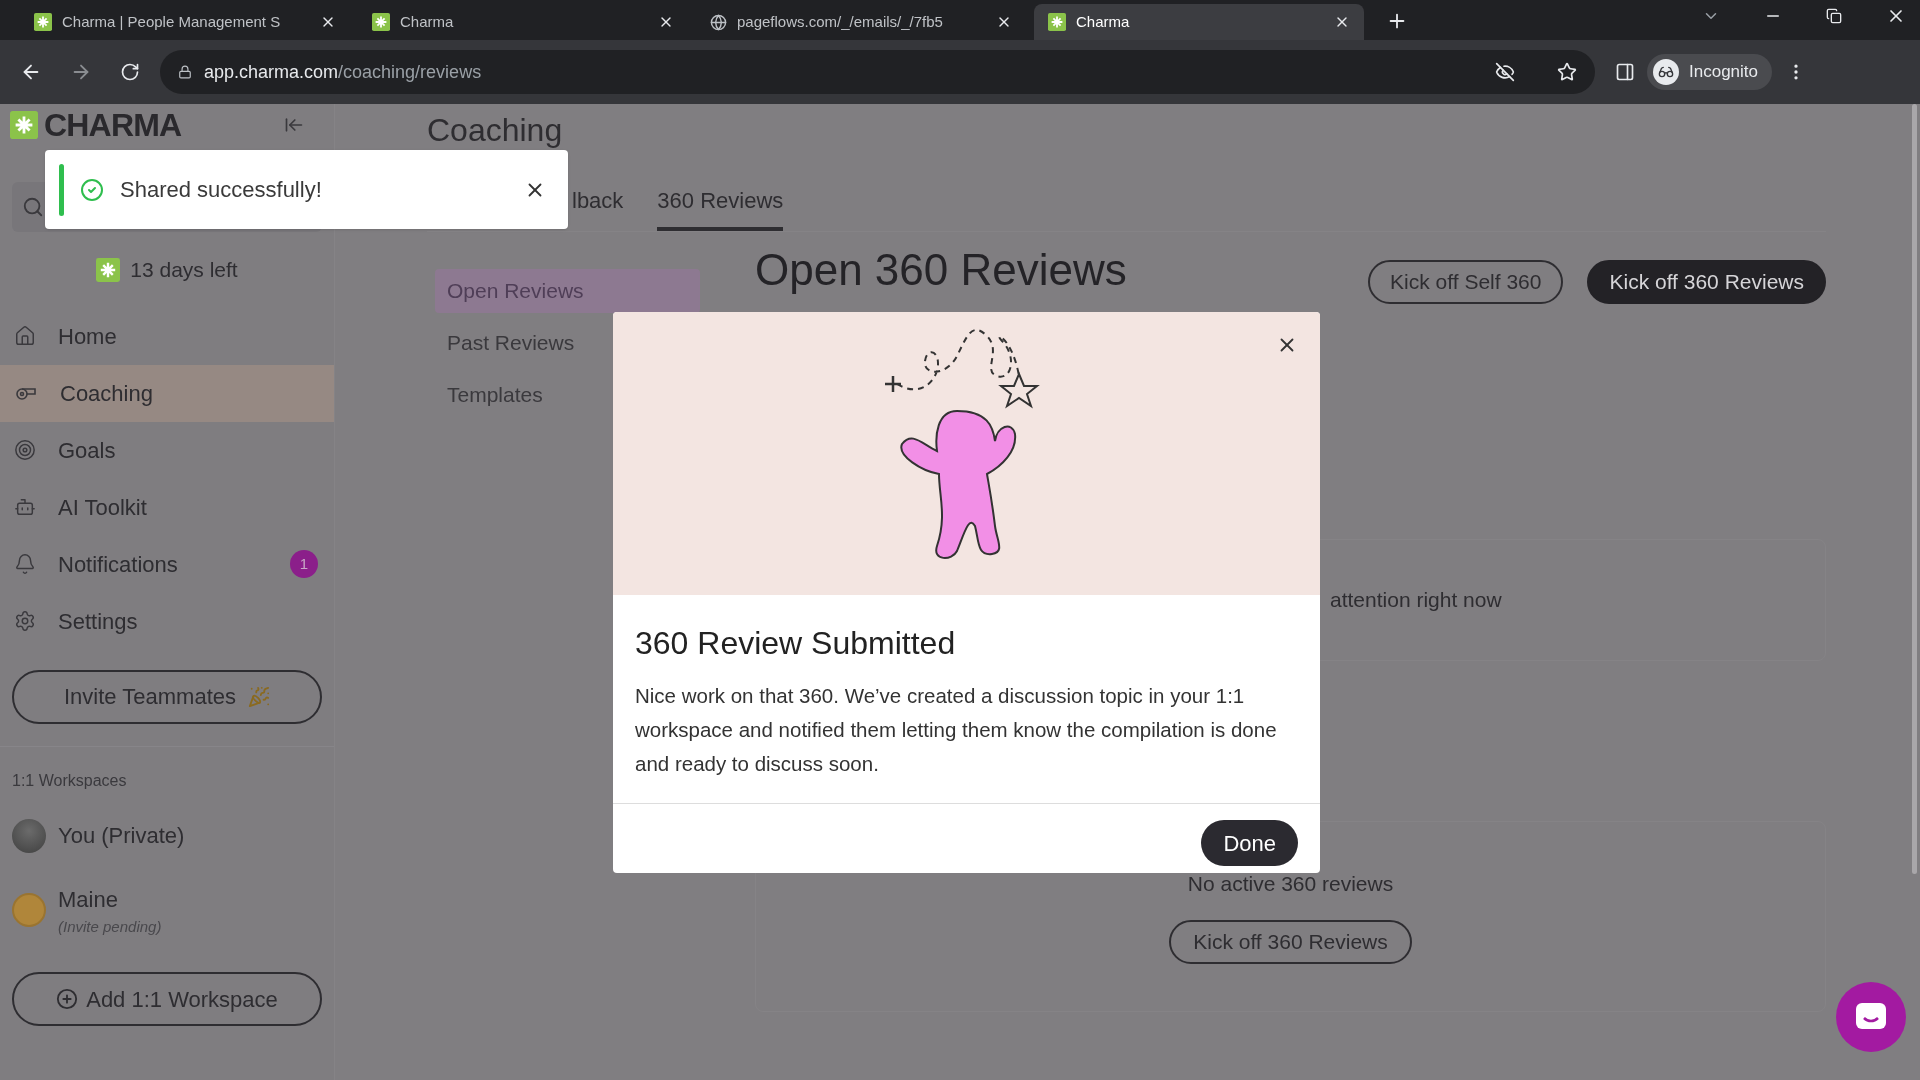 Image resolution: width=1920 pixels, height=1080 pixels. Describe the element at coordinates (172, 21) in the screenshot. I see `tab-title: Charma | People Management S` at that location.